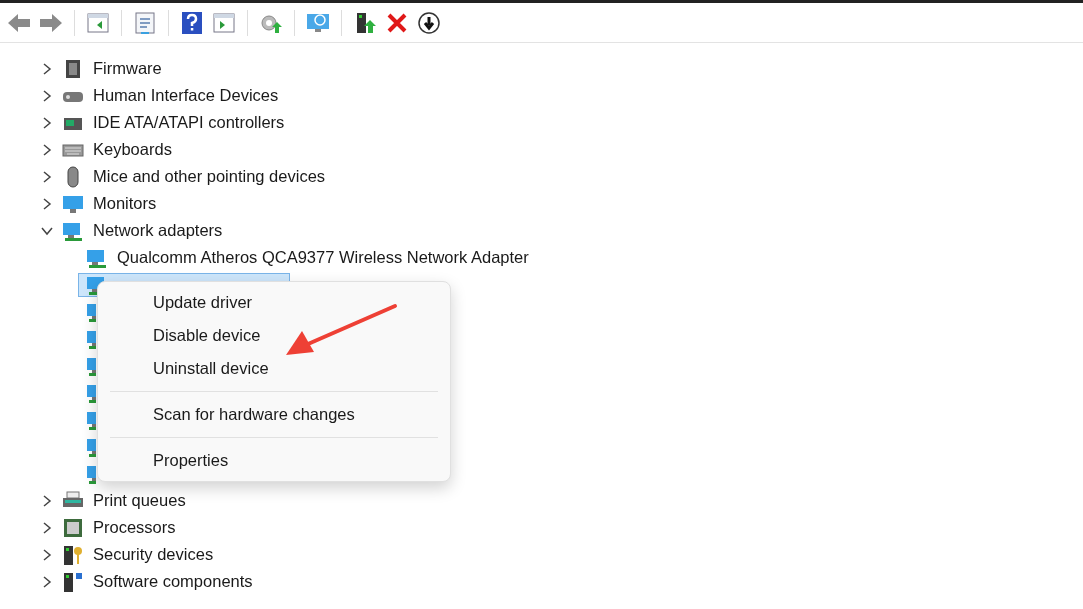 Image resolution: width=1083 pixels, height=609 pixels. Describe the element at coordinates (323, 257) in the screenshot. I see `device-label: Qualcomm Atheros QCA9377 Wireless Network Adapter` at that location.